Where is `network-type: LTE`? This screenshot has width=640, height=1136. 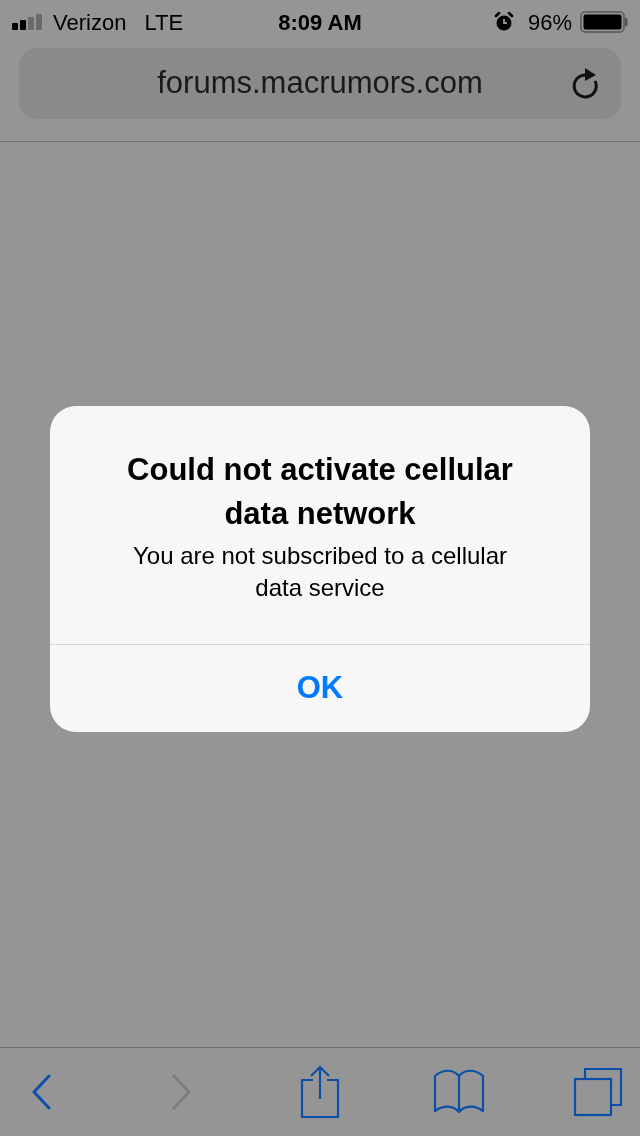 network-type: LTE is located at coordinates (164, 22).